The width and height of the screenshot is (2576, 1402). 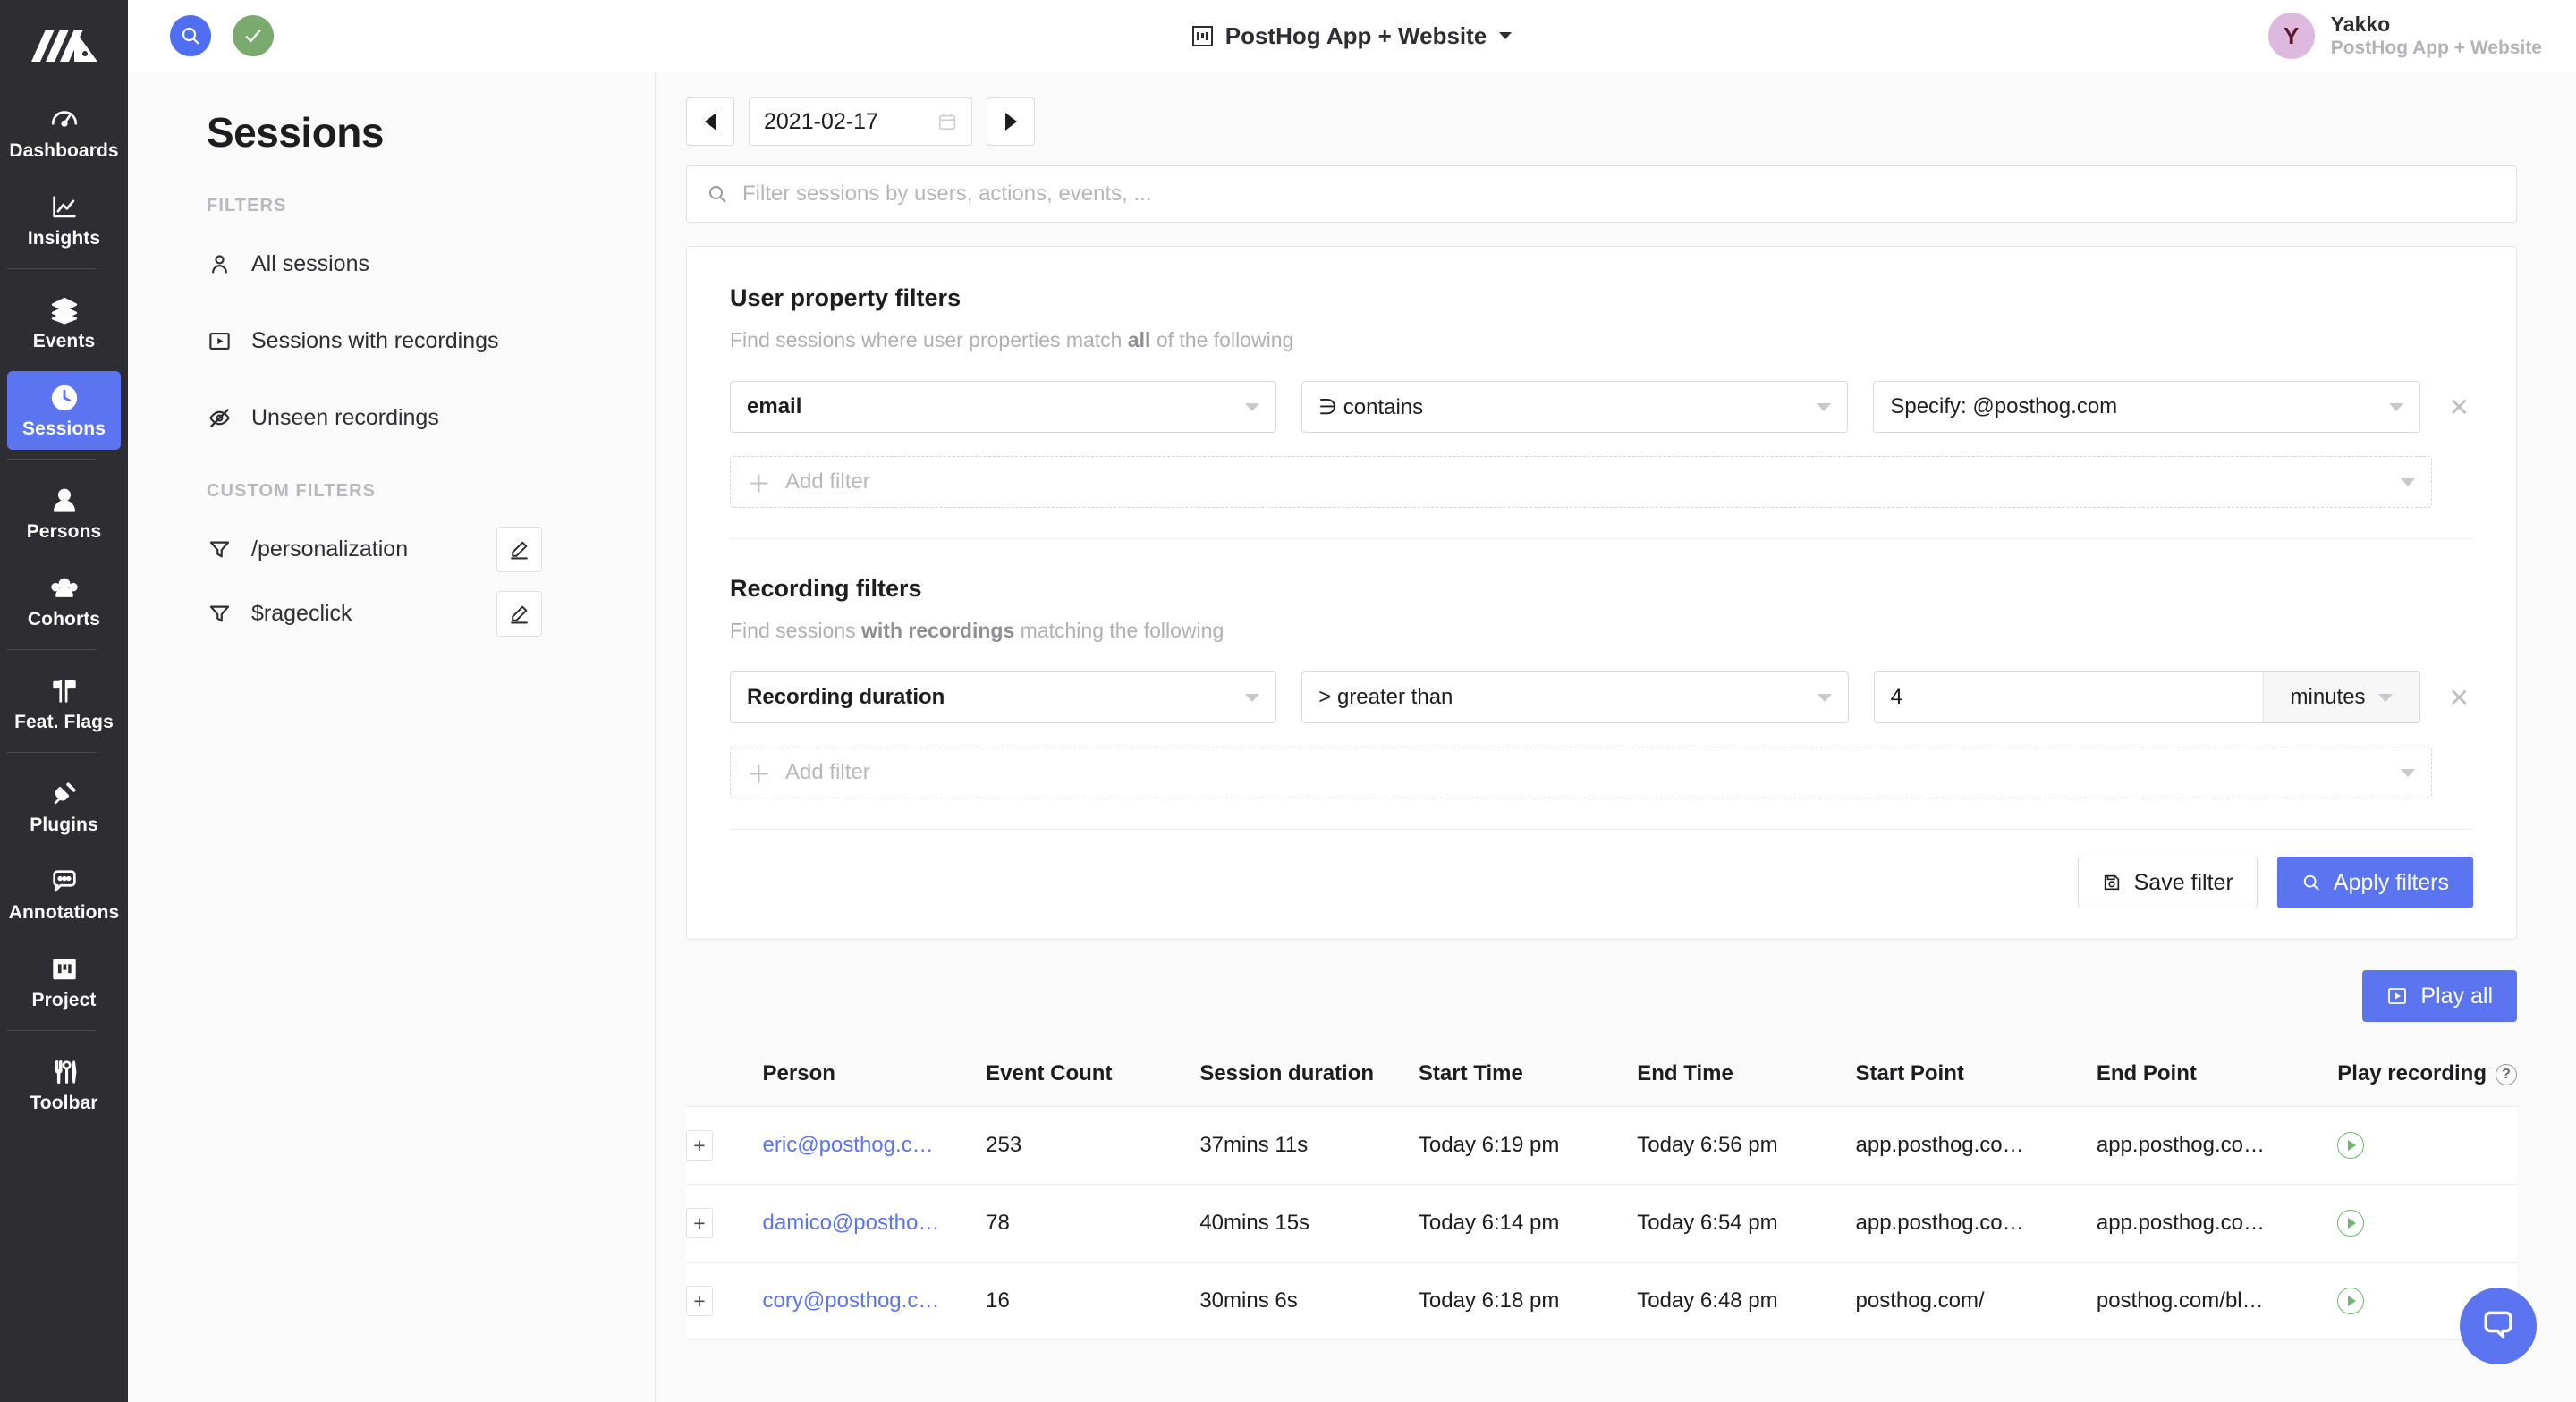 I want to click on duration-unit-select: minutes, so click(x=2340, y=697).